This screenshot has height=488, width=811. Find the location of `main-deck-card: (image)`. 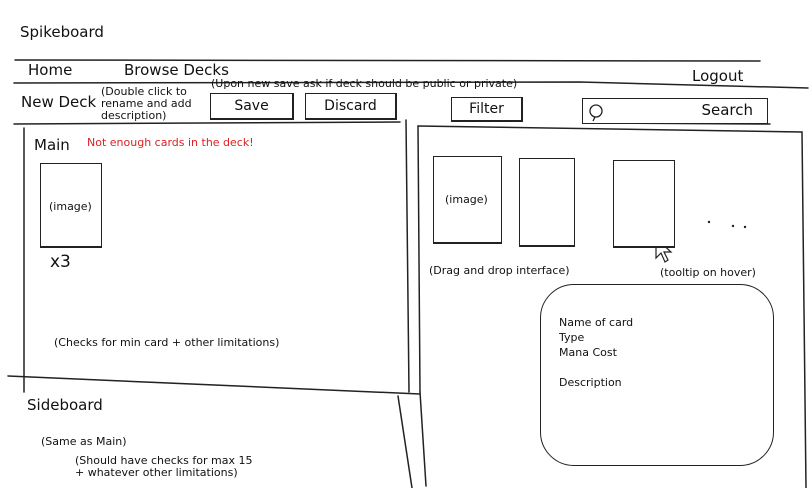

main-deck-card: (image) is located at coordinates (71, 205).